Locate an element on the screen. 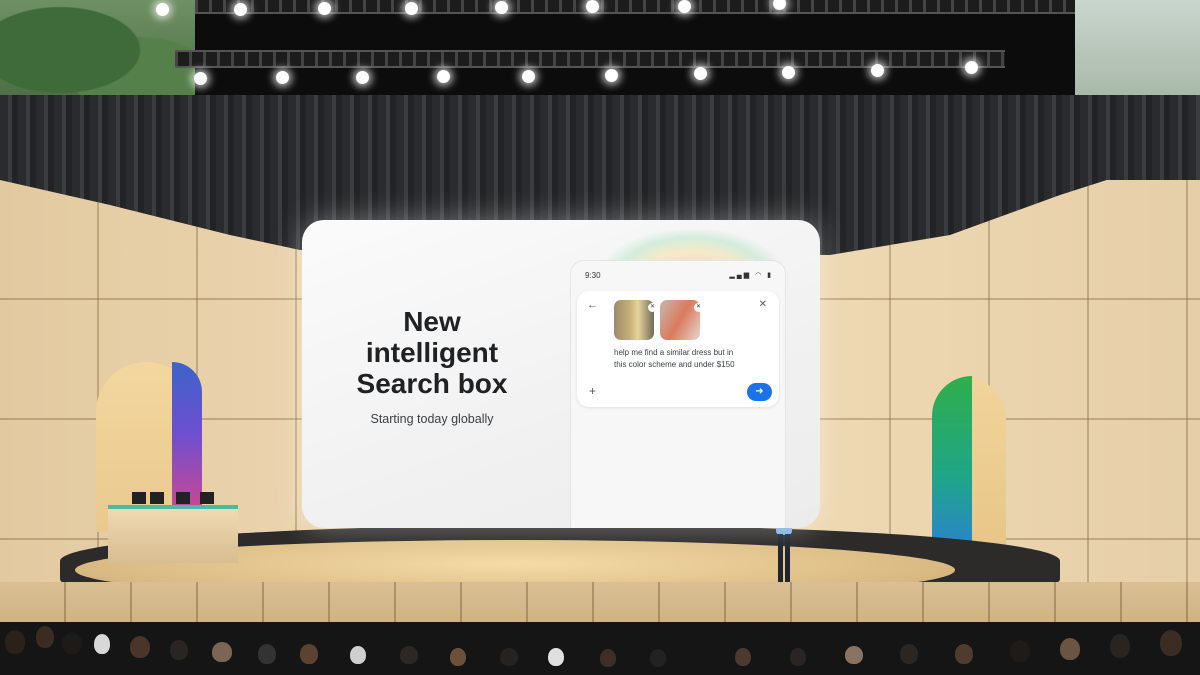  audience is located at coordinates (600, 648).